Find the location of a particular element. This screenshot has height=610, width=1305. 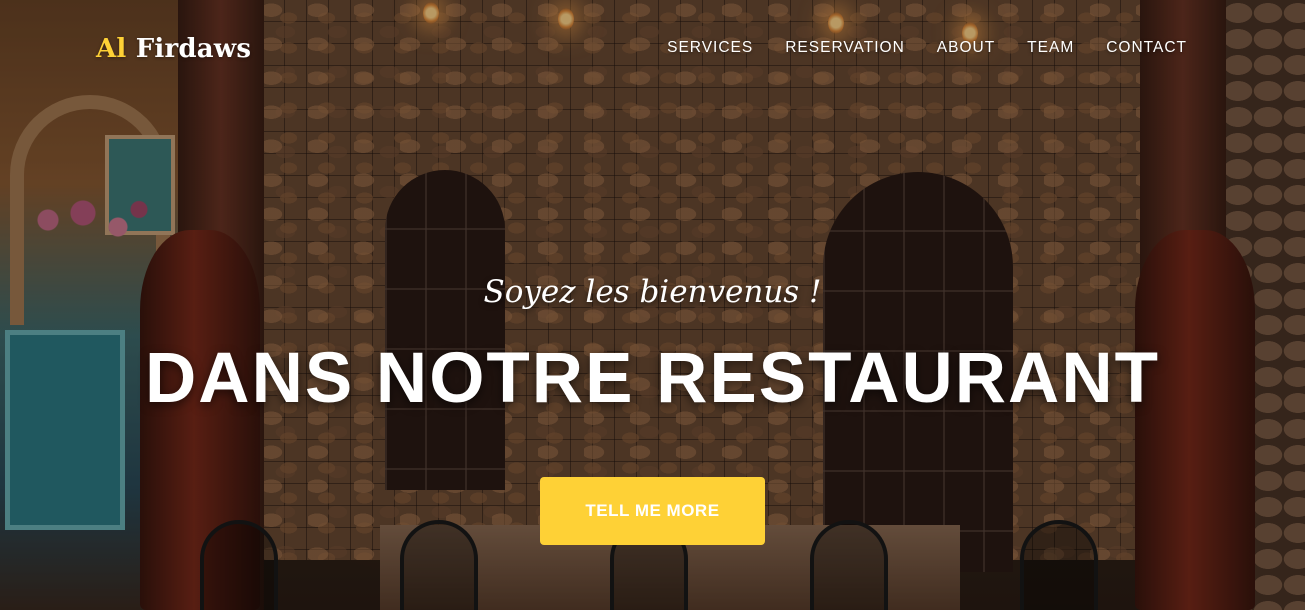

nav-link-services: SERVICES is located at coordinates (710, 48).